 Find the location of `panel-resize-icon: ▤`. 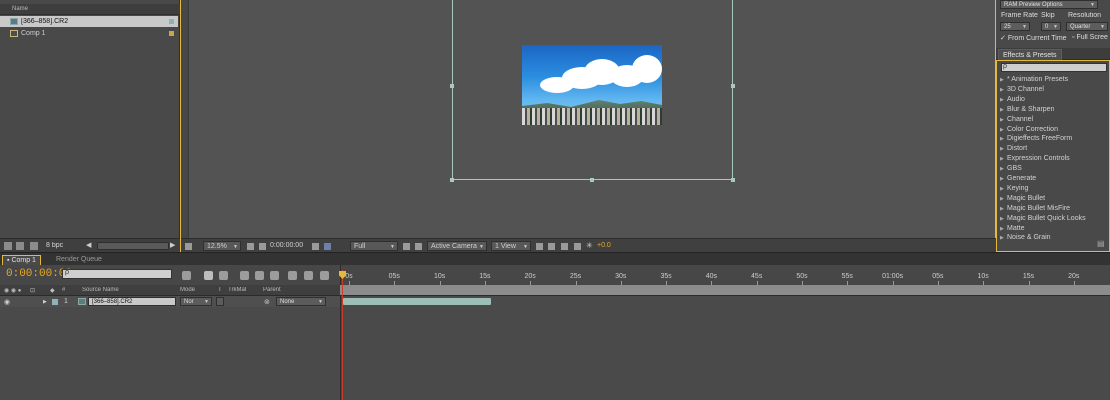

panel-resize-icon: ▤ is located at coordinates (1101, 243).